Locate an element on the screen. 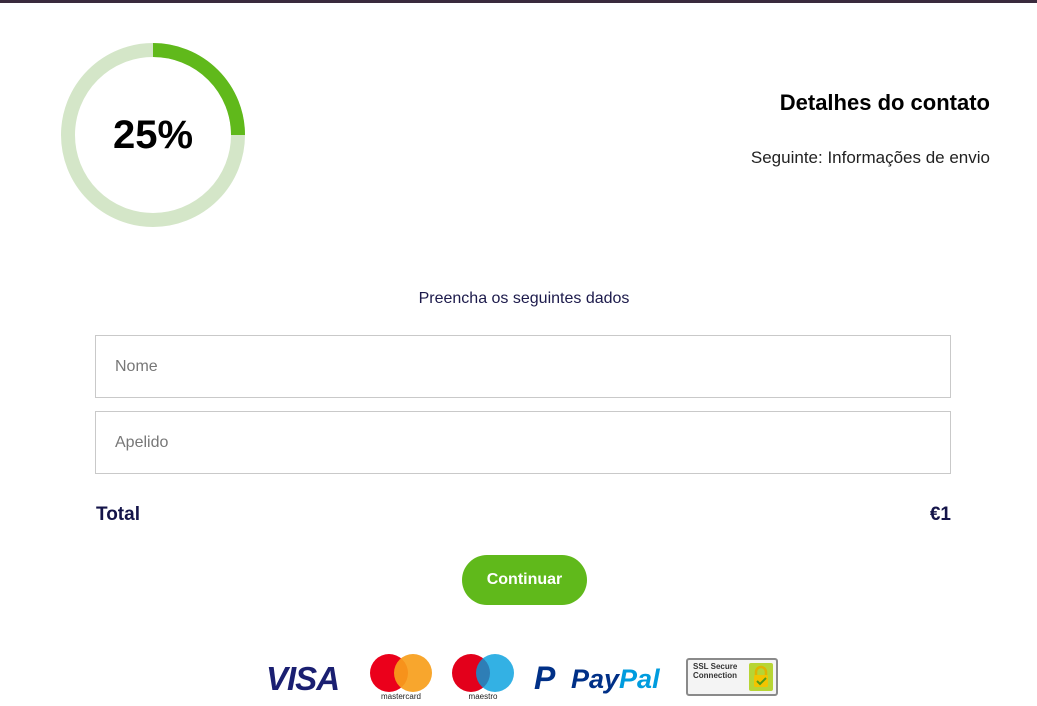 The height and width of the screenshot is (706, 1037). mastercard-caption: mastercard is located at coordinates (400, 696).